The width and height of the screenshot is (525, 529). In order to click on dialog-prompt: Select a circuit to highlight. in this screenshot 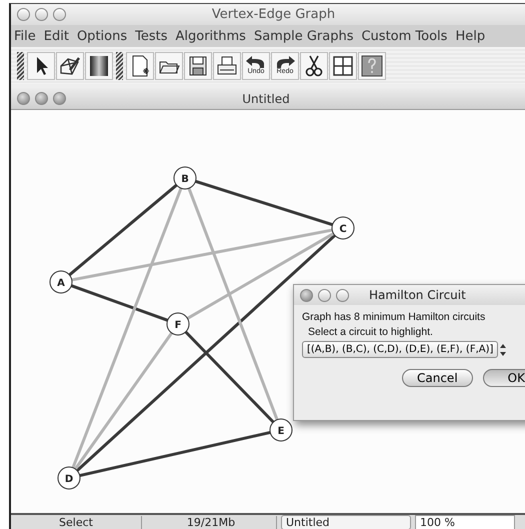, I will do `click(370, 332)`.